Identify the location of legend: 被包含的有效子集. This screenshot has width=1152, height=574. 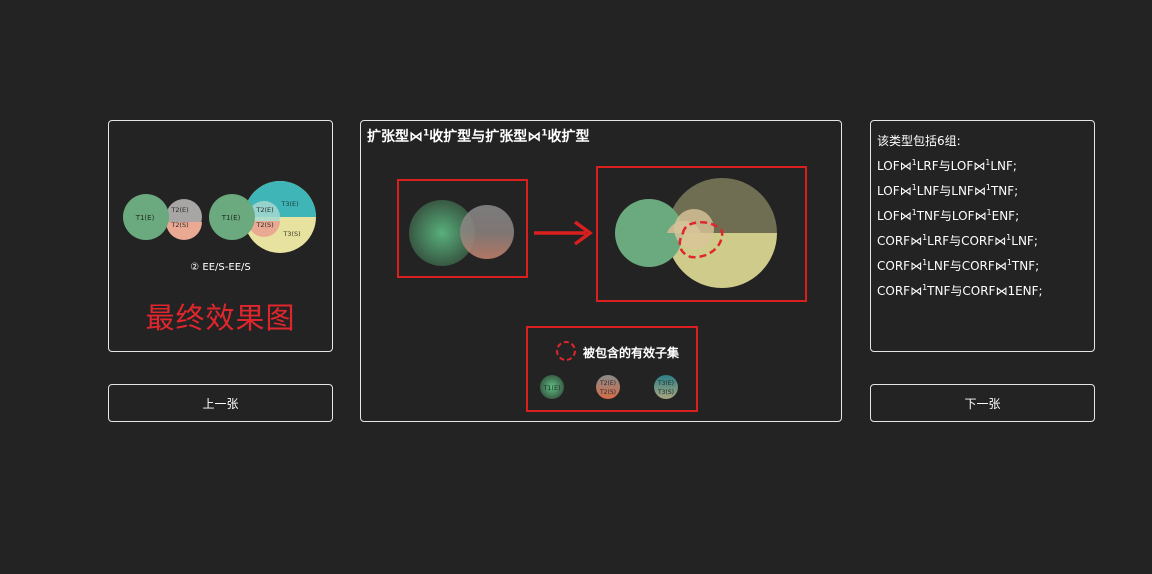
(612, 369).